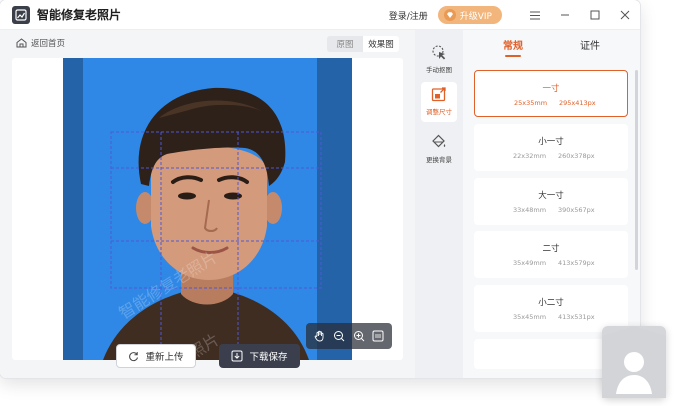 This screenshot has height=406, width=682. What do you see at coordinates (237, 356) in the screenshot?
I see `download-icon` at bounding box center [237, 356].